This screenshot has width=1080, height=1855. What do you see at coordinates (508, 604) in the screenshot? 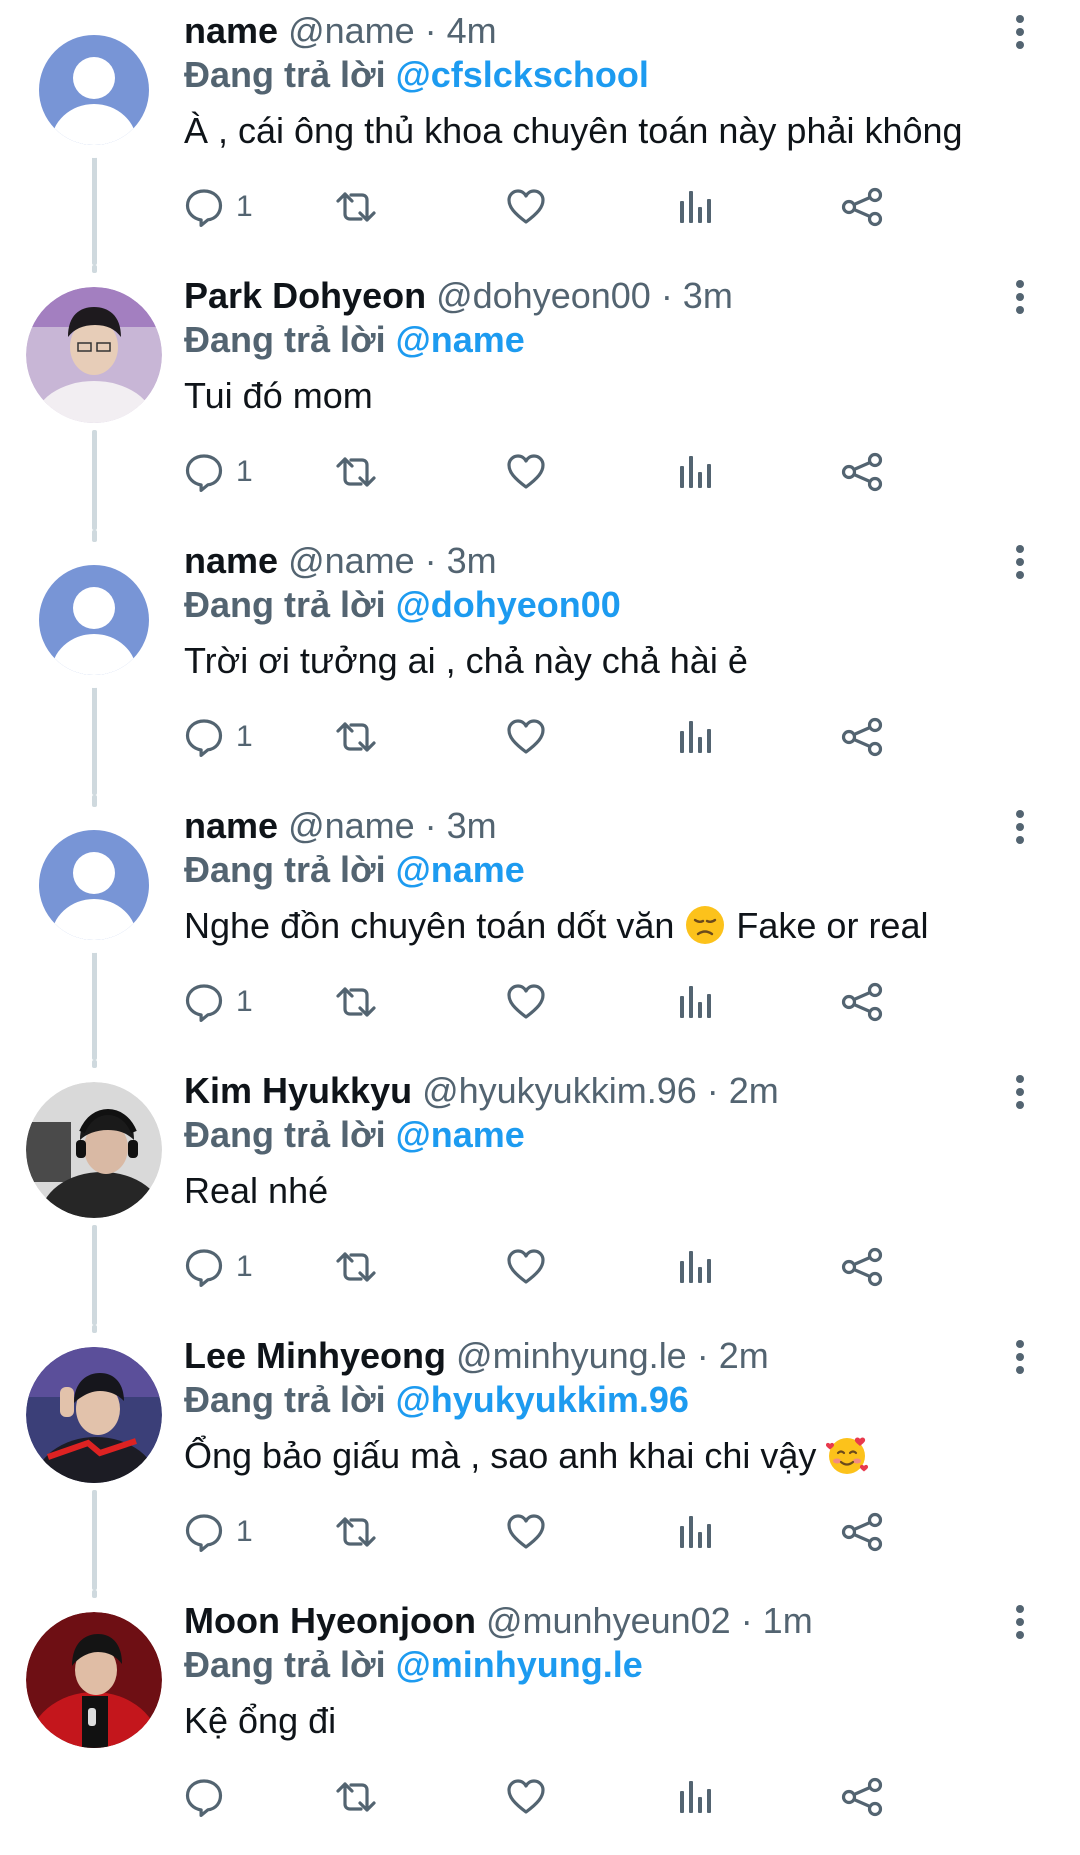
I see `replying-to-link: @dohyeon00` at bounding box center [508, 604].